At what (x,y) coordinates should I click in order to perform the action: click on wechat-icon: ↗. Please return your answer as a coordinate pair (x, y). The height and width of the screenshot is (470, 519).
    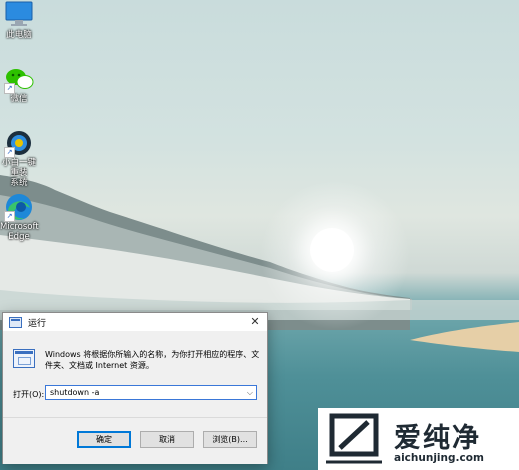
    Looking at the image, I should click on (19, 79).